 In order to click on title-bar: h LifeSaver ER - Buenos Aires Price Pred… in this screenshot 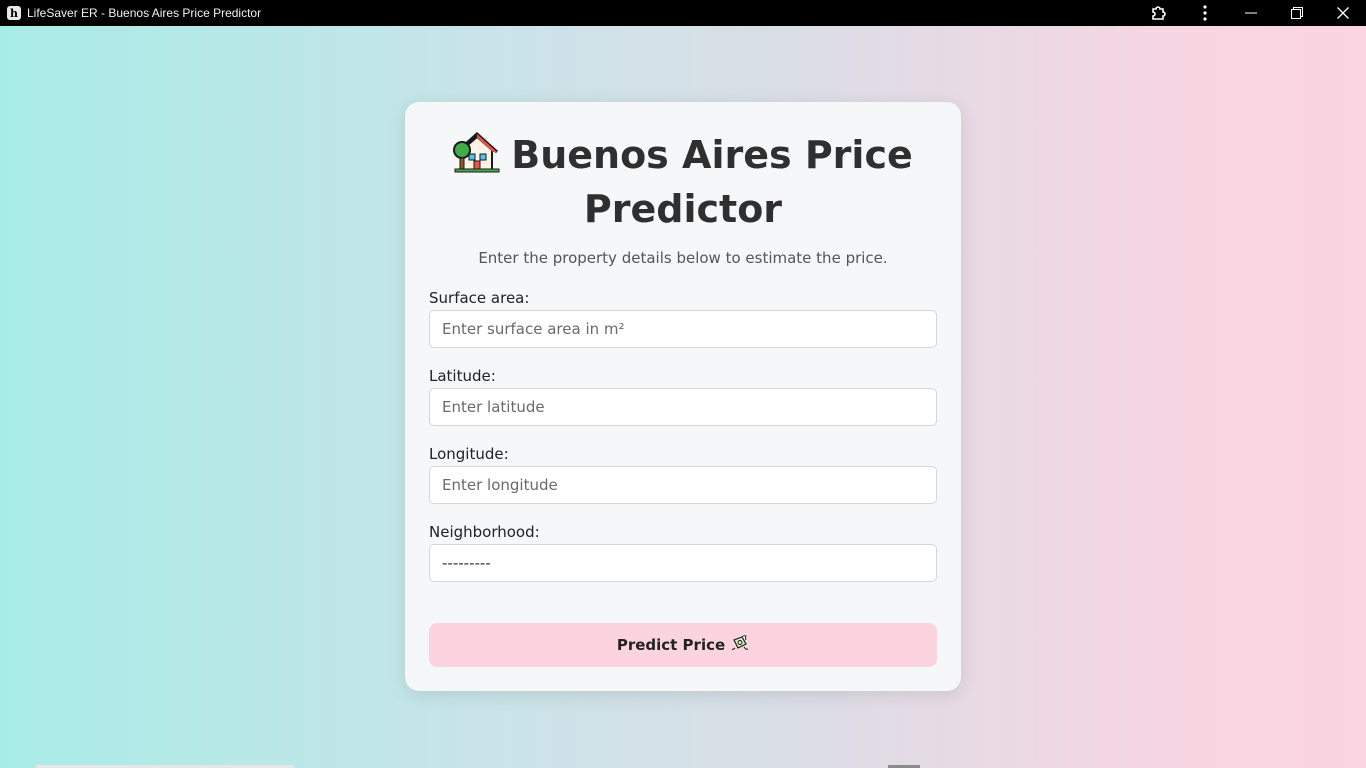, I will do `click(683, 13)`.